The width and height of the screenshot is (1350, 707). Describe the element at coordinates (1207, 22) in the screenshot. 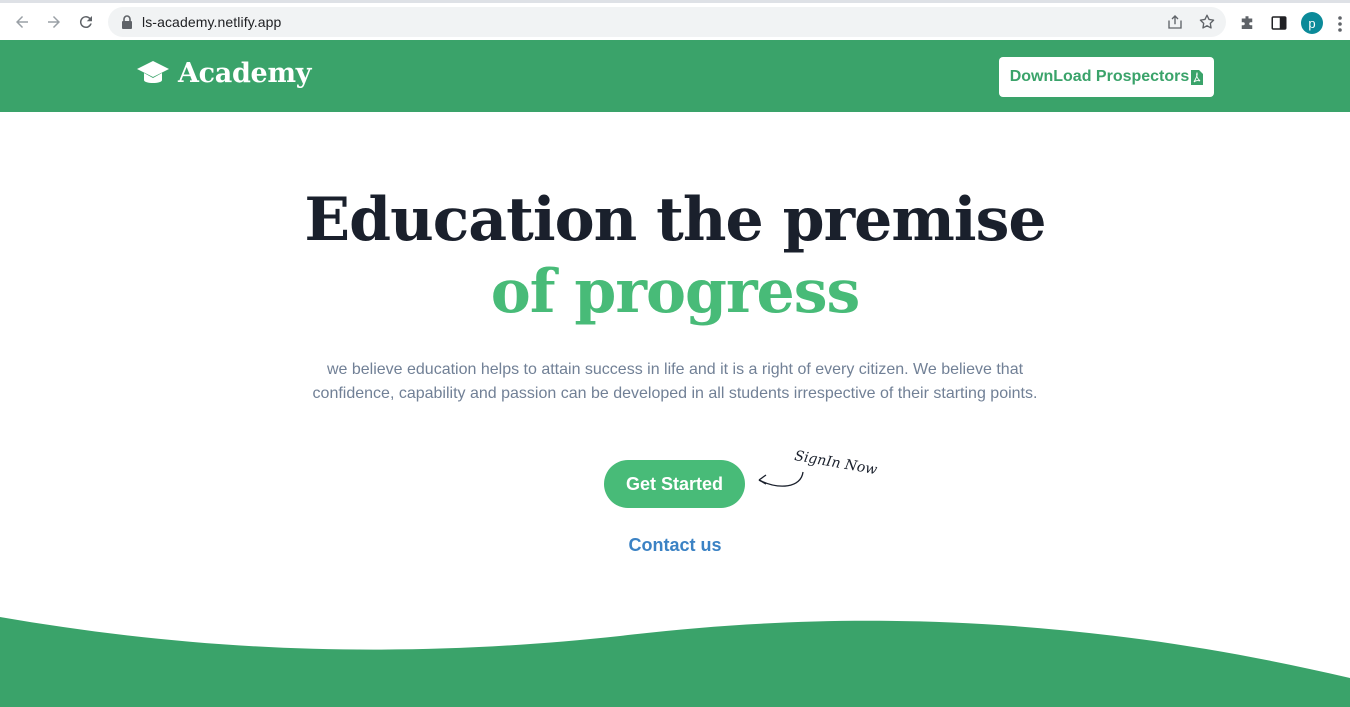

I see `bookmark-star-icon` at that location.